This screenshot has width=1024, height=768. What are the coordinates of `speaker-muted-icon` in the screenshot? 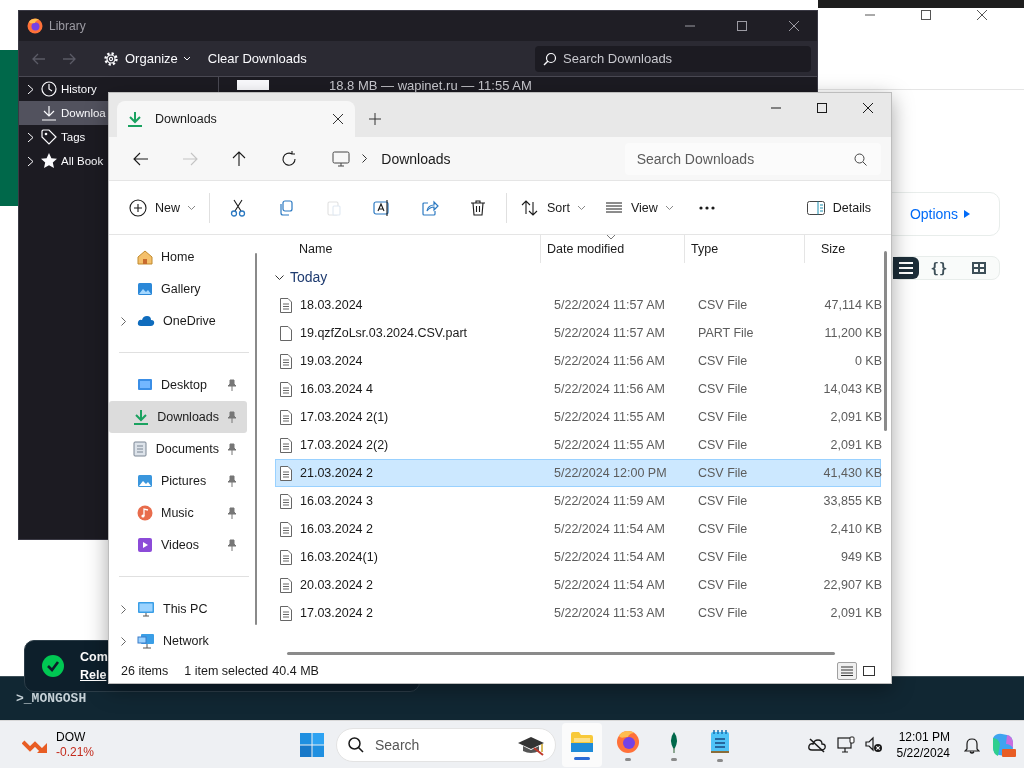 It's located at (873, 744).